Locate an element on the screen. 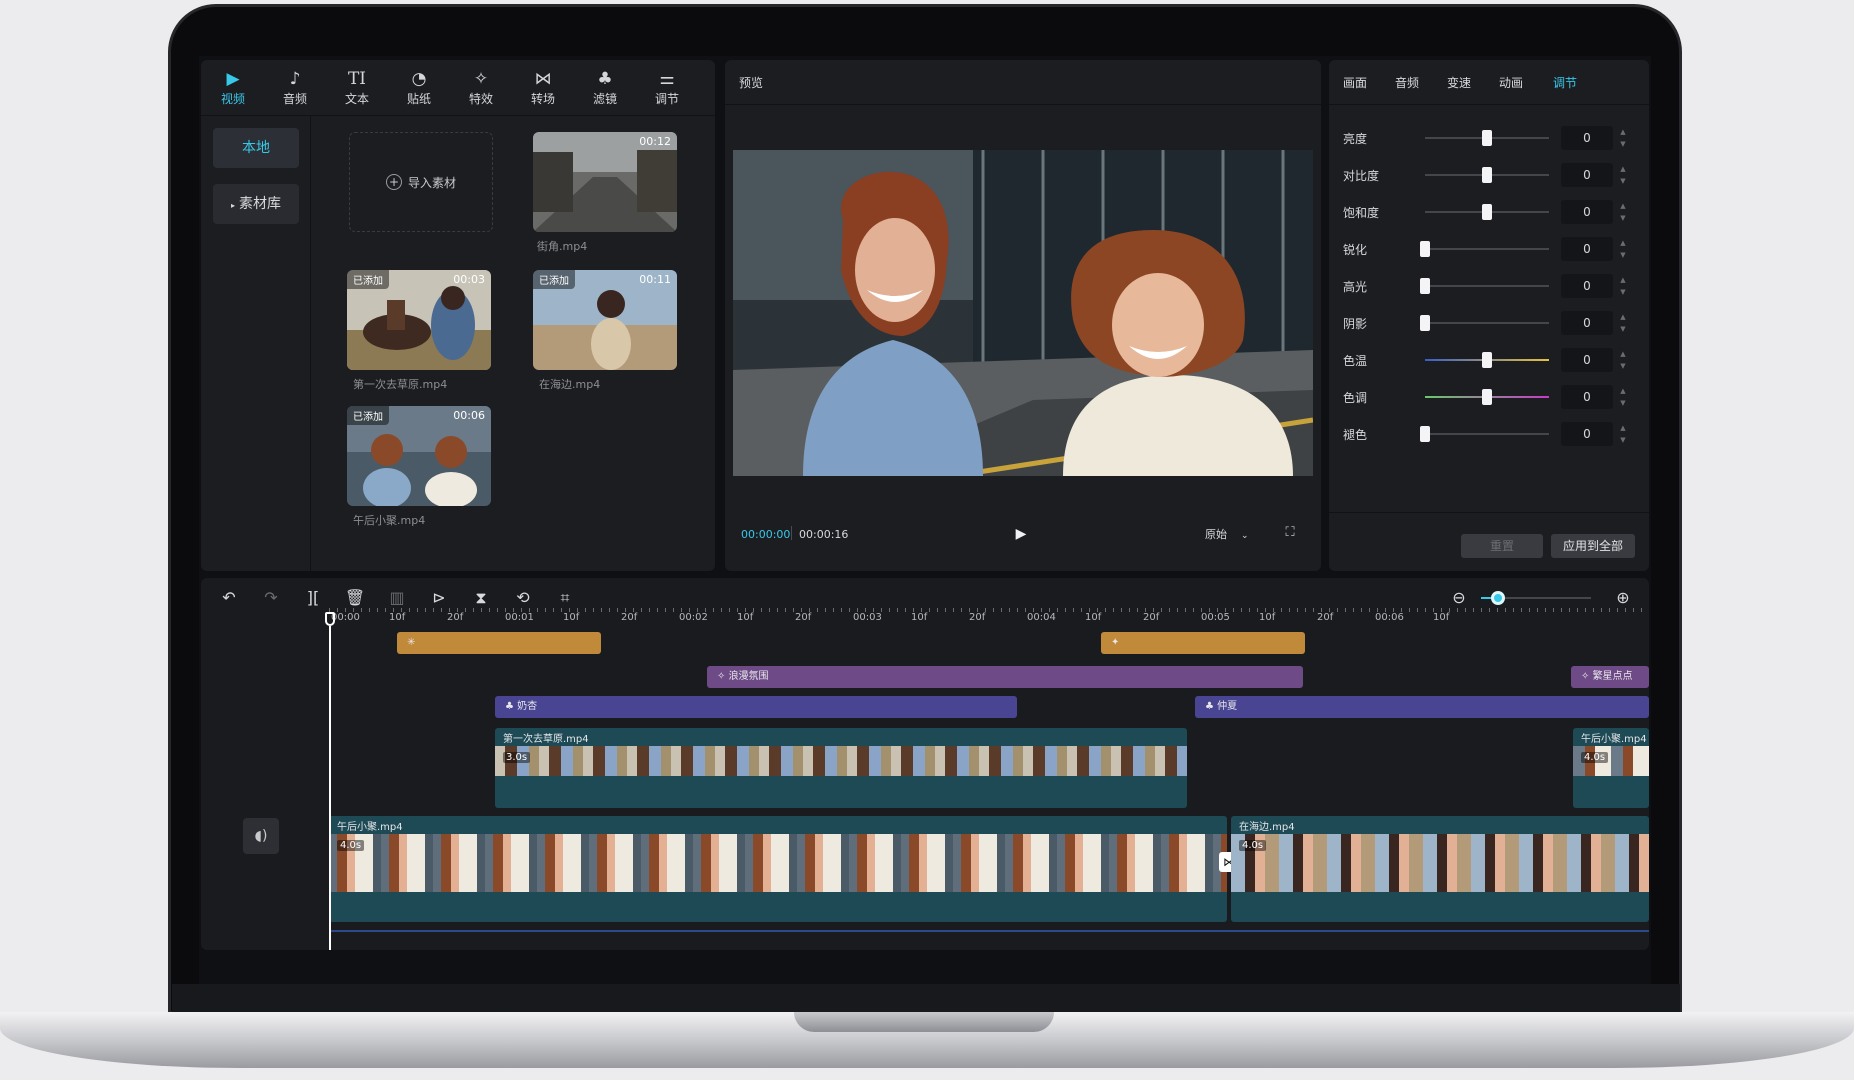 Image resolution: width=1854 pixels, height=1080 pixels. mute-track-button: ◖) is located at coordinates (261, 836).